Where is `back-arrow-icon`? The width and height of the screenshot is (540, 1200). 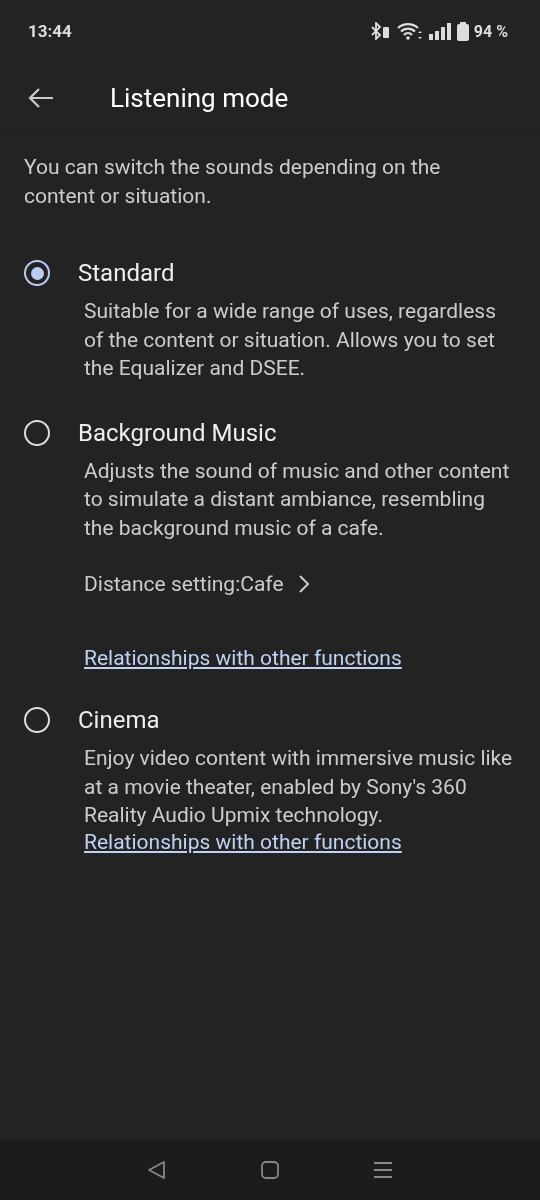 back-arrow-icon is located at coordinates (41, 98).